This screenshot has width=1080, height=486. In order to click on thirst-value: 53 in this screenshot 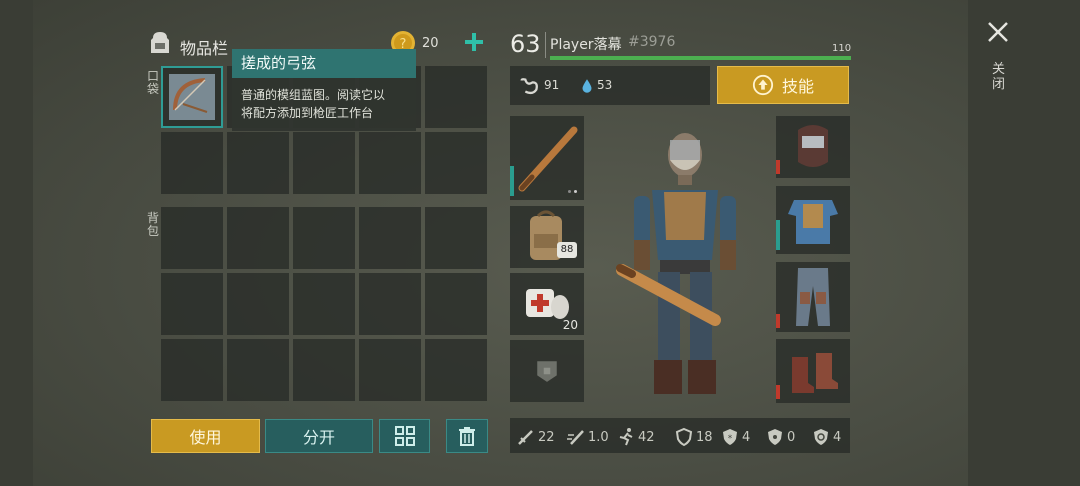, I will do `click(605, 85)`.